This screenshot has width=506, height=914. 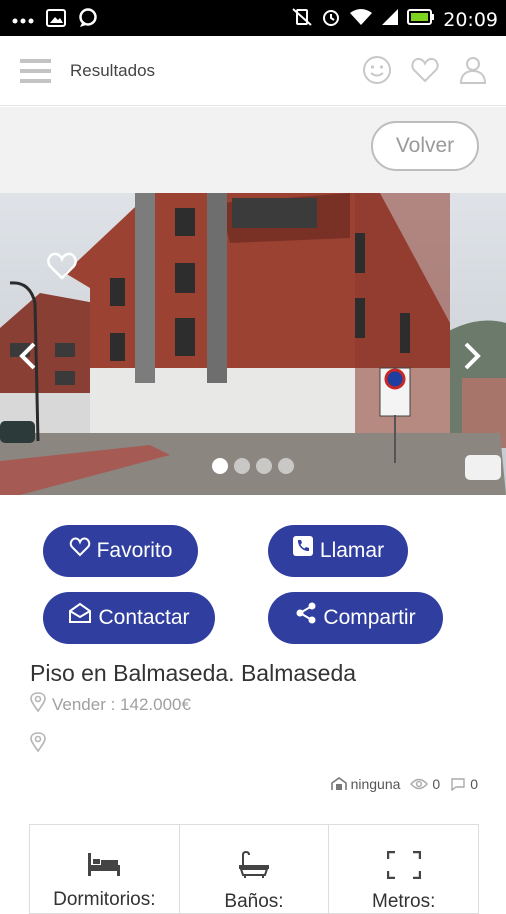 I want to click on eye-icon, so click(x=419, y=784).